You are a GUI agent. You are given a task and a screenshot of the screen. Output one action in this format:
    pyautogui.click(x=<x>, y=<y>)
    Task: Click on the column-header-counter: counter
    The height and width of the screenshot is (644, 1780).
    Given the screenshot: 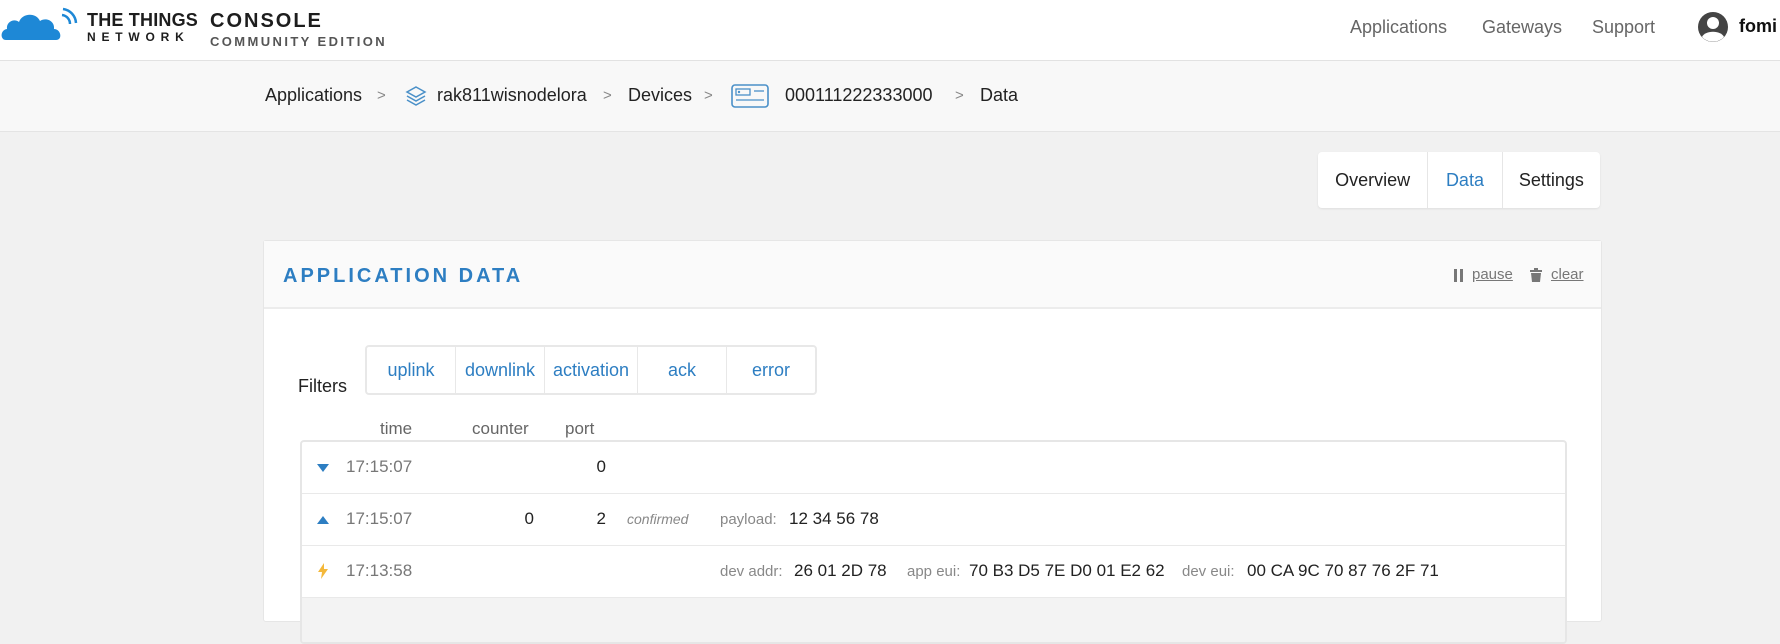 What is the action you would take?
    pyautogui.click(x=500, y=428)
    